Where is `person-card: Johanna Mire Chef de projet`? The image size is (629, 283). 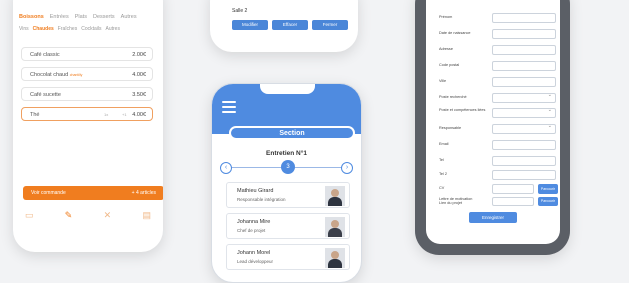 person-card: Johanna Mire Chef de projet is located at coordinates (288, 226).